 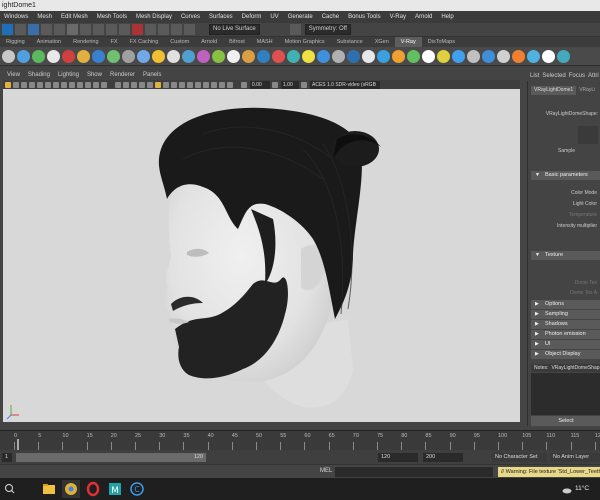 What do you see at coordinates (190, 17) in the screenshot?
I see `menu-curves: Curves` at bounding box center [190, 17].